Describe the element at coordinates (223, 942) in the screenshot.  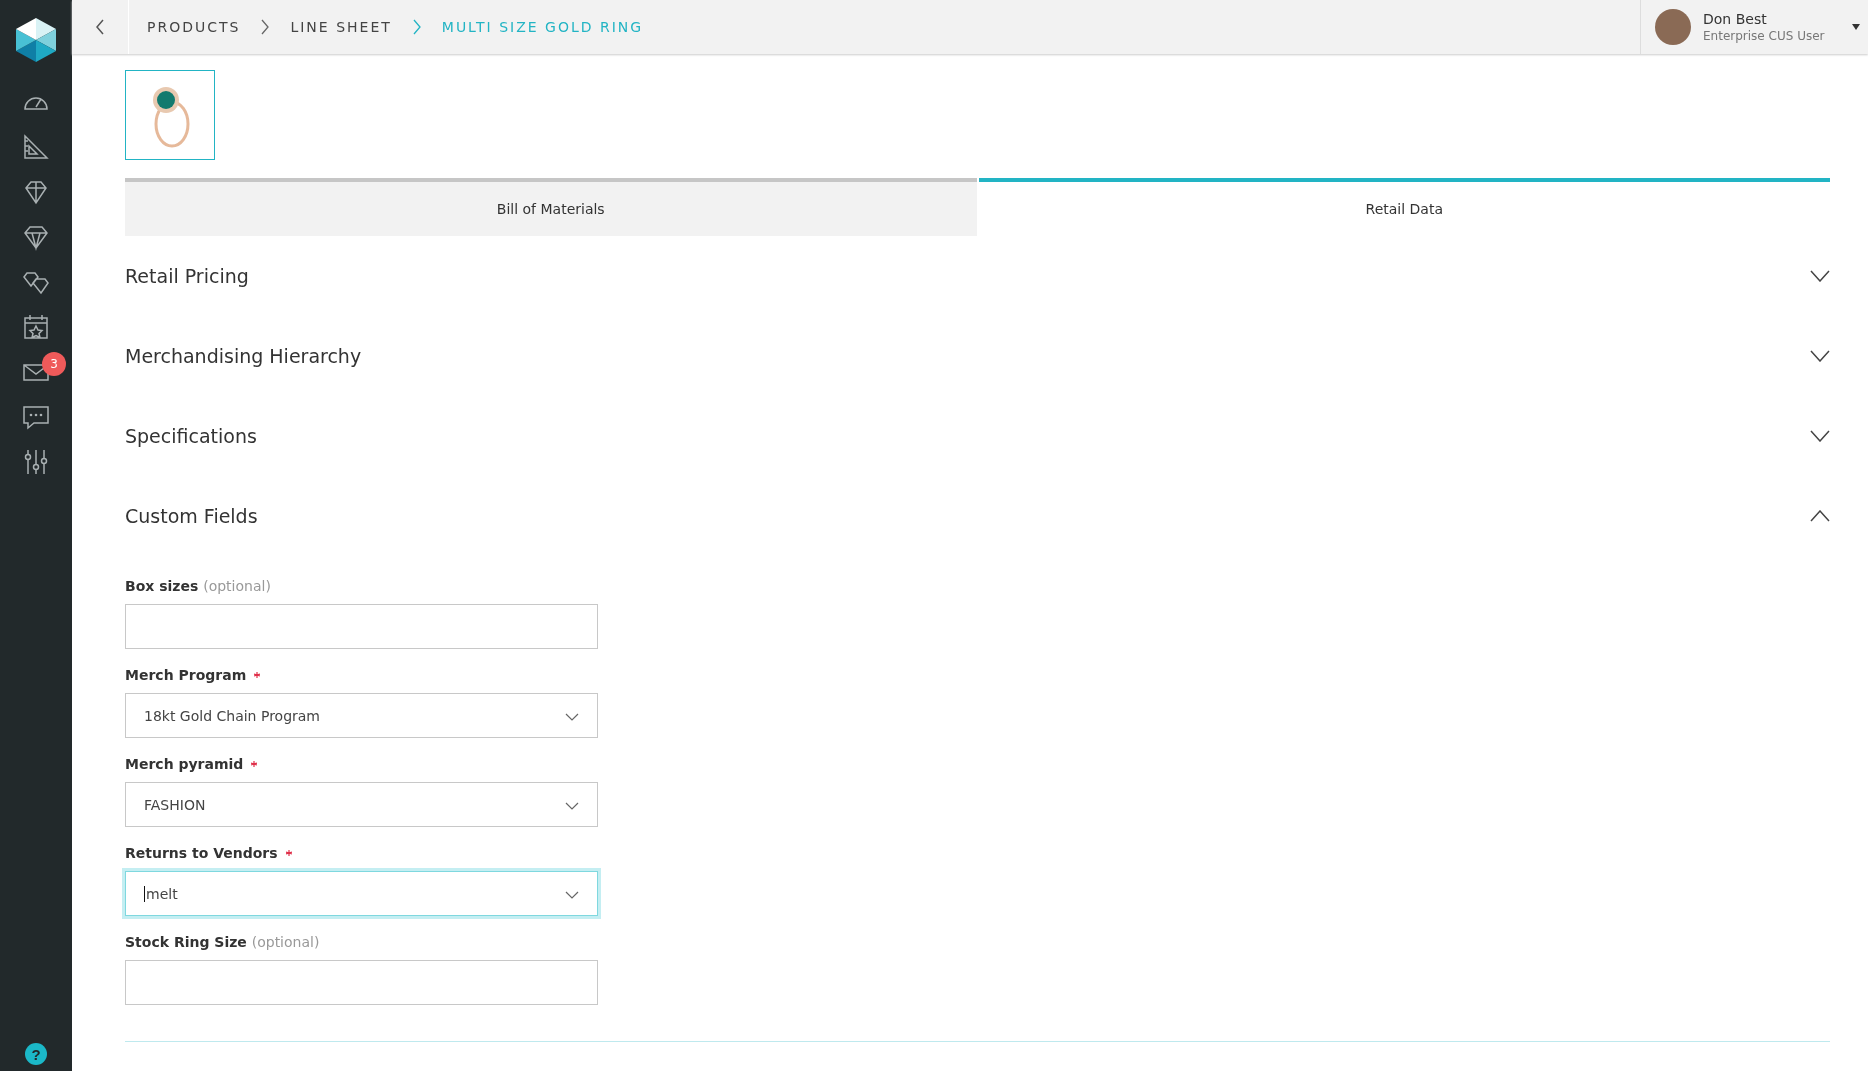
I see `field-label: Stock Ring Size (optional)` at that location.